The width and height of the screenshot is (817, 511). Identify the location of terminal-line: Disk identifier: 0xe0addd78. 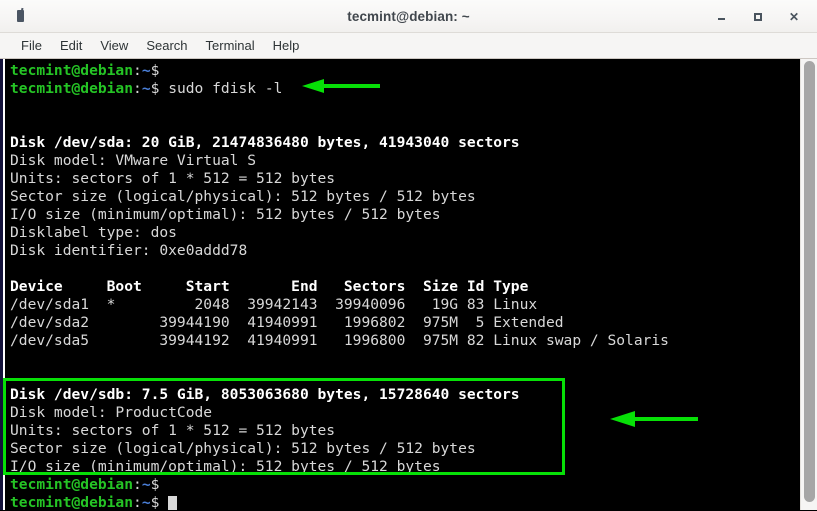
(411, 251).